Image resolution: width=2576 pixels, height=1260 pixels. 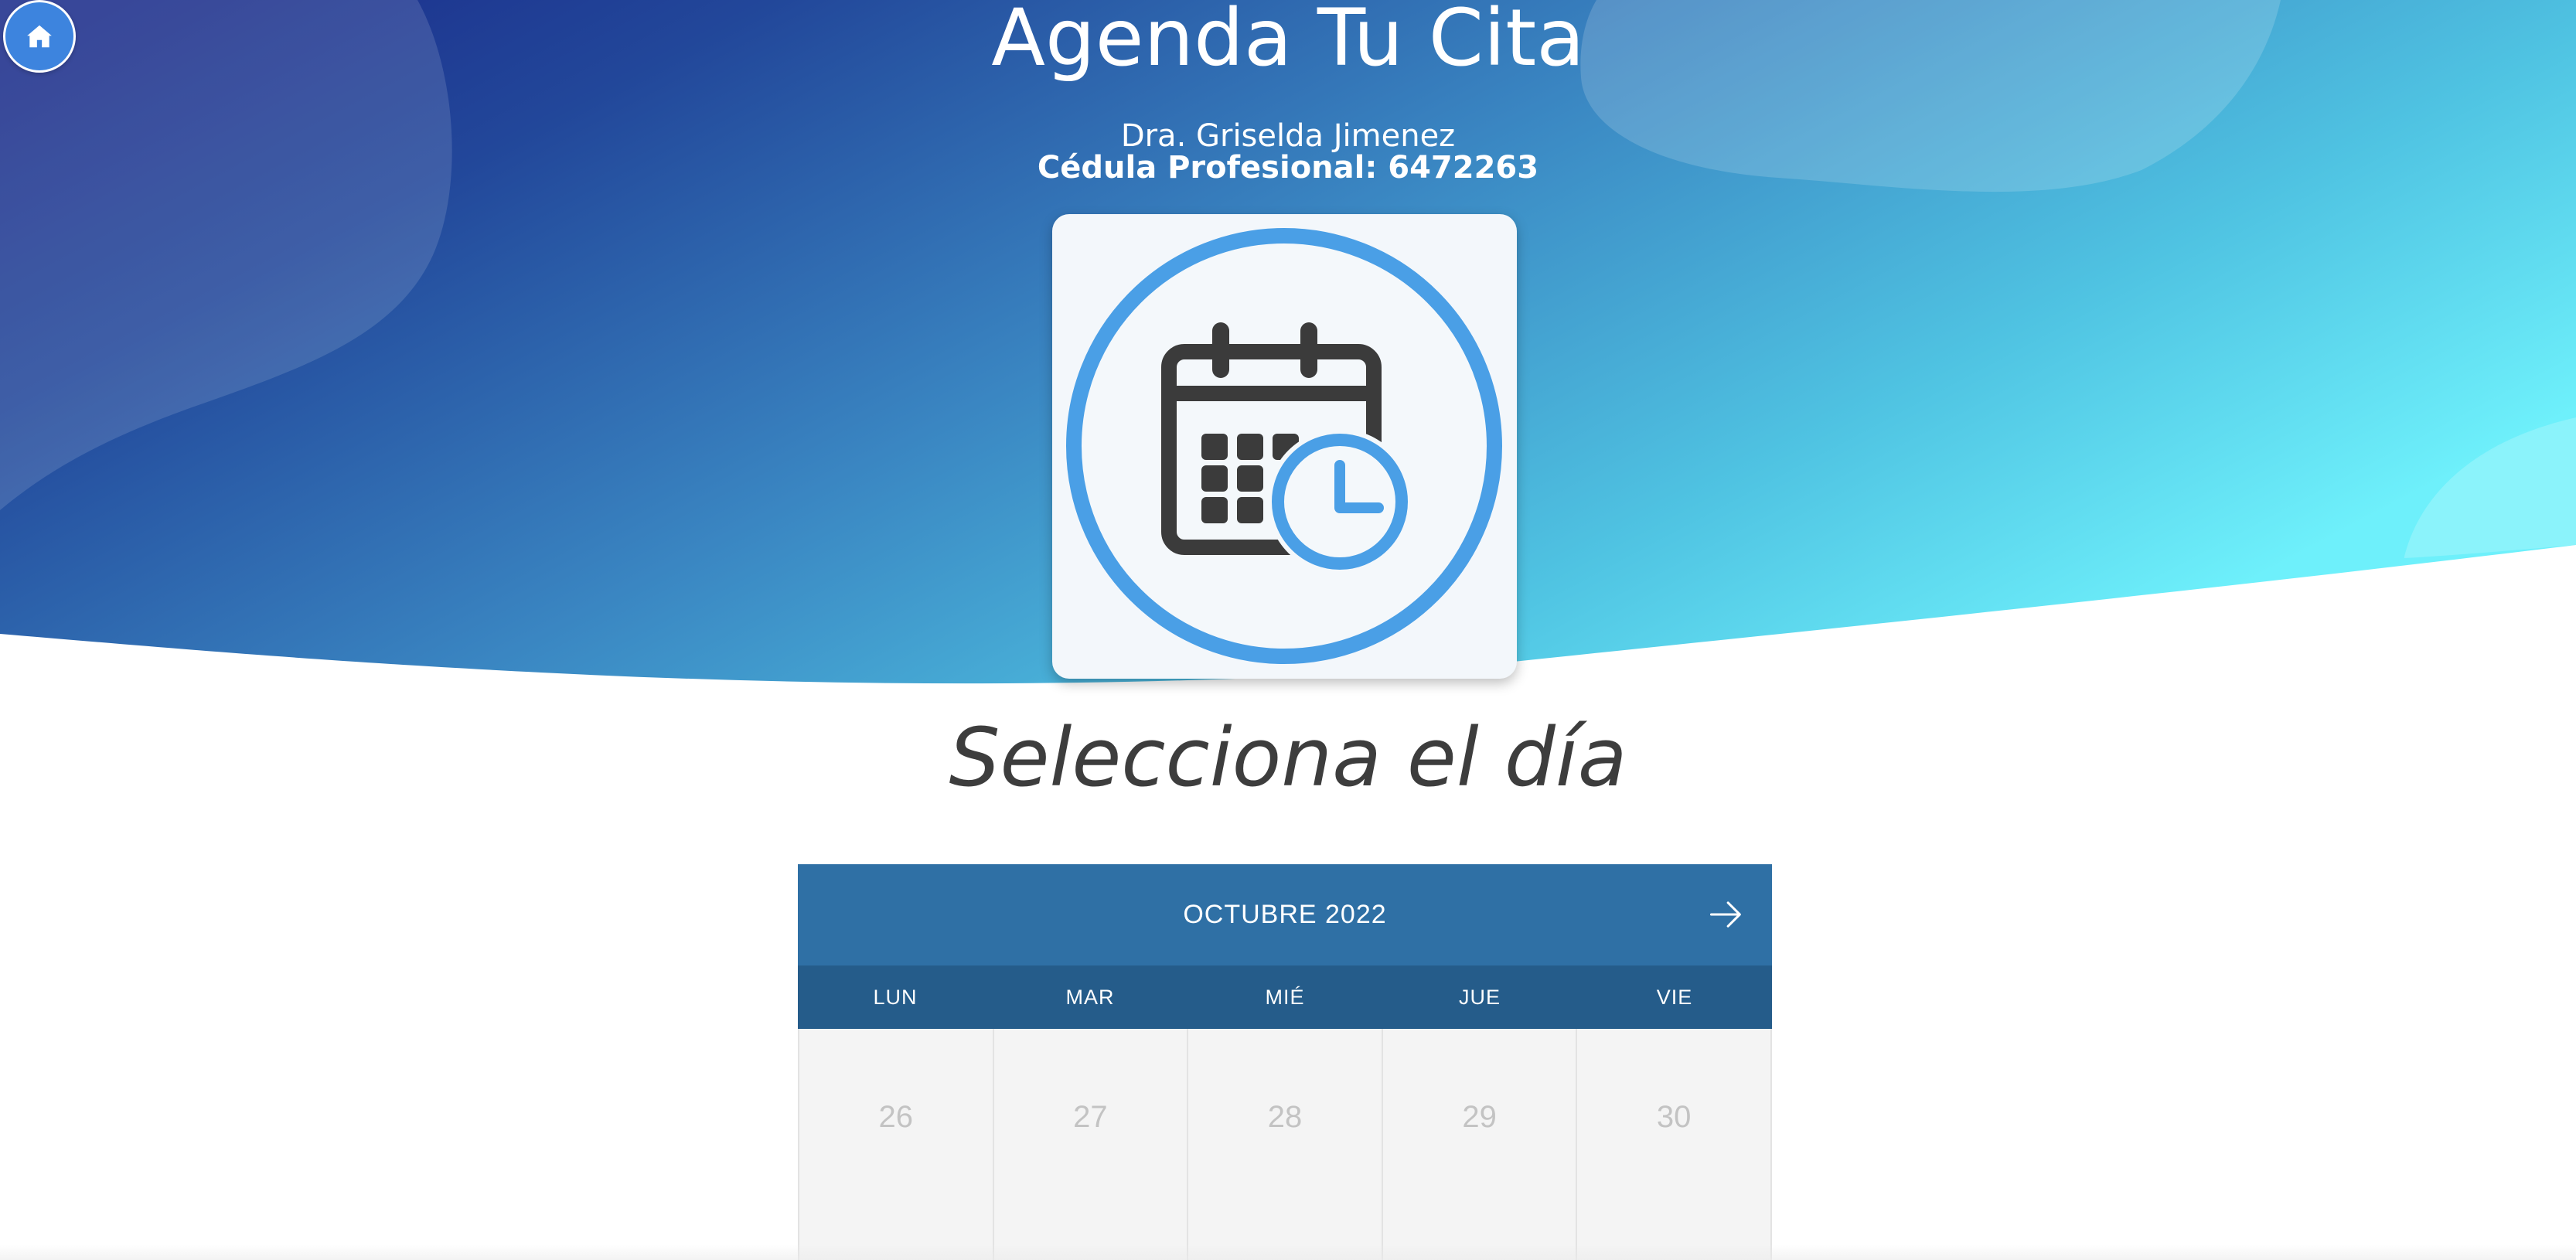 I want to click on calendar-days-row: 26 27 28 29 30, so click(x=1285, y=1144).